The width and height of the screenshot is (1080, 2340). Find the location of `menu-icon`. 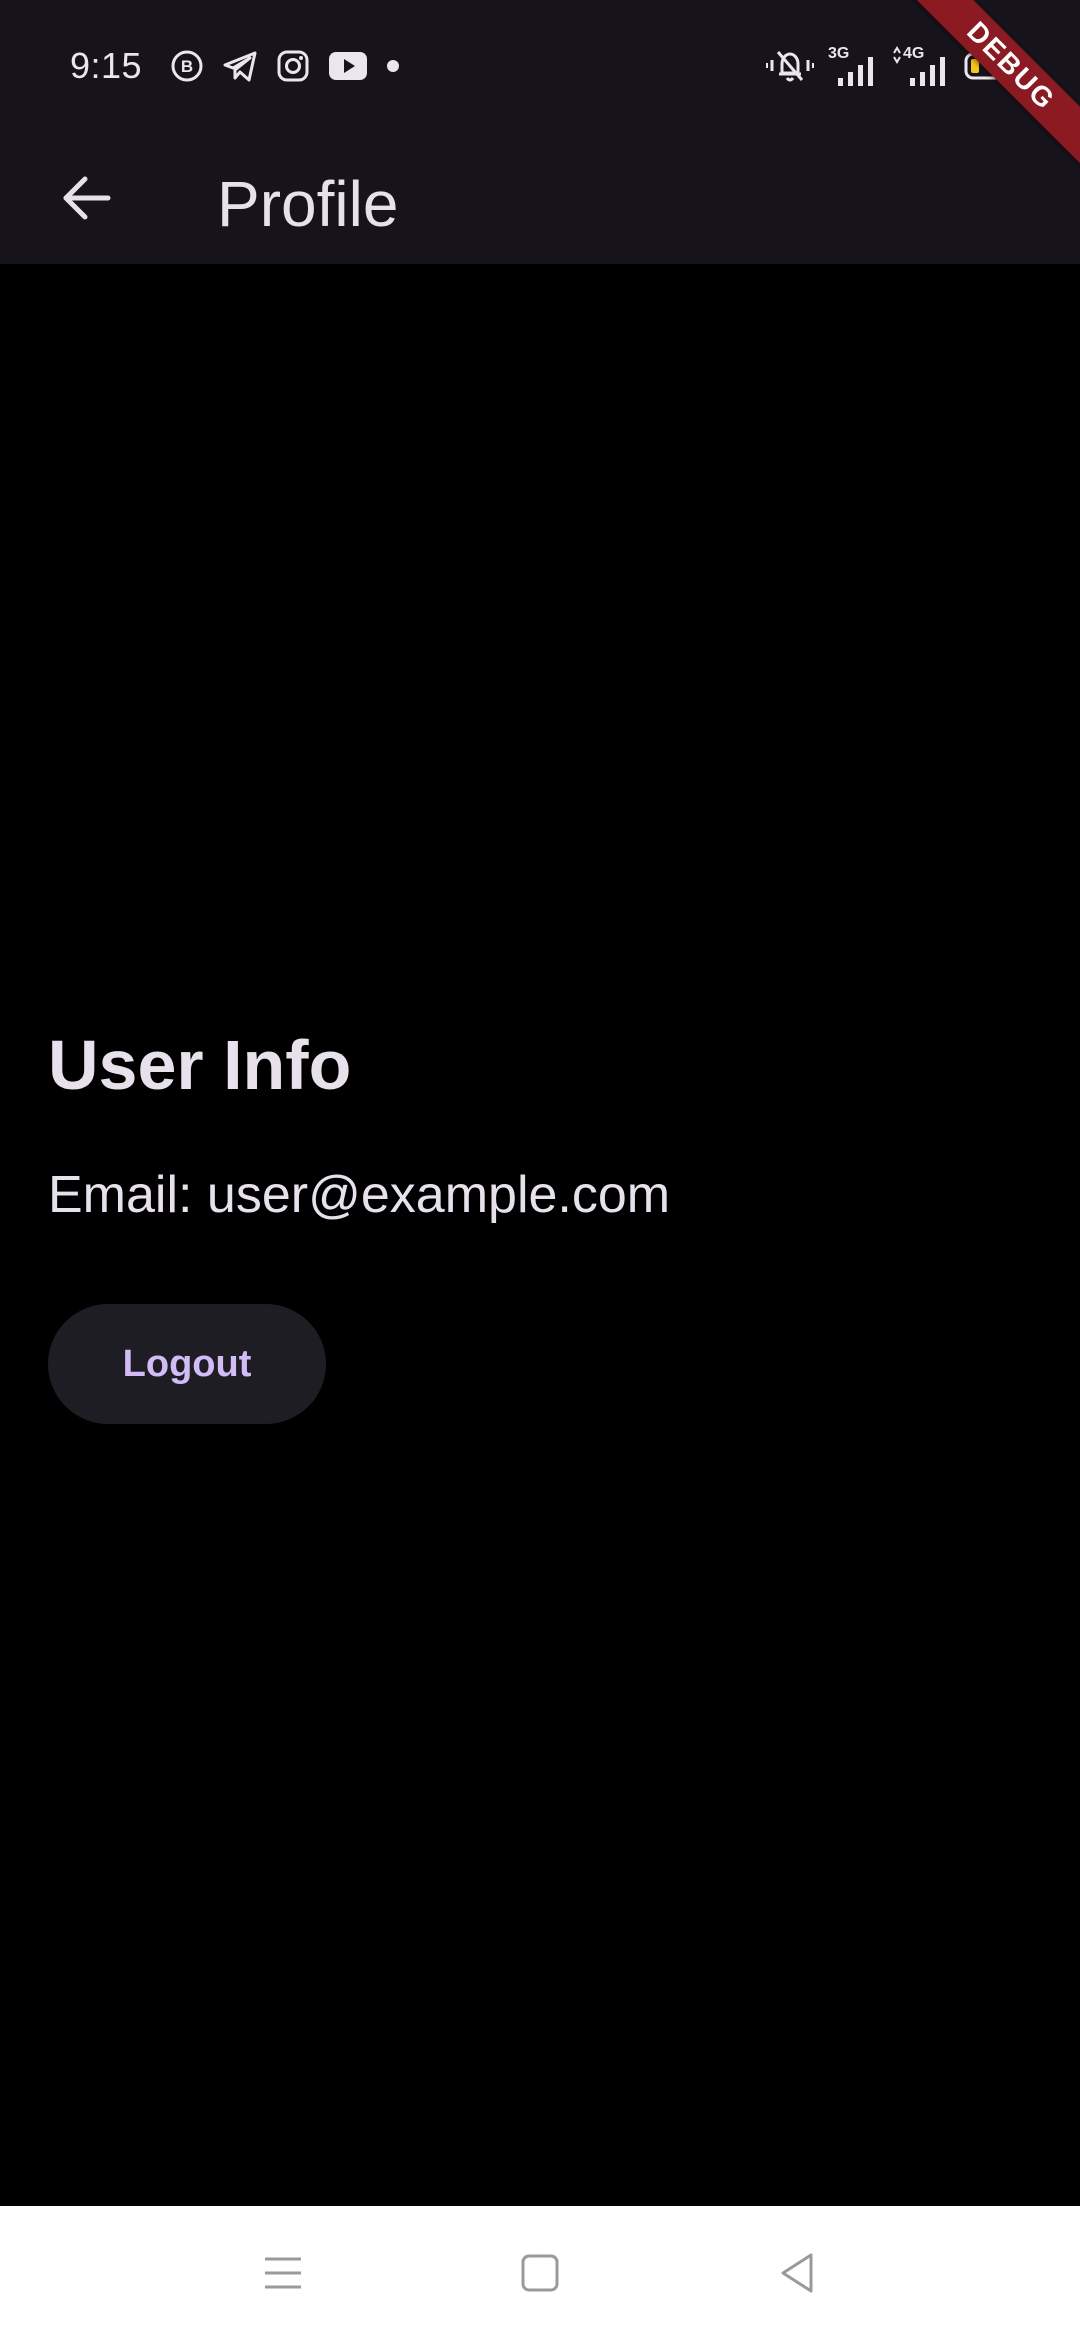

menu-icon is located at coordinates (283, 2273).